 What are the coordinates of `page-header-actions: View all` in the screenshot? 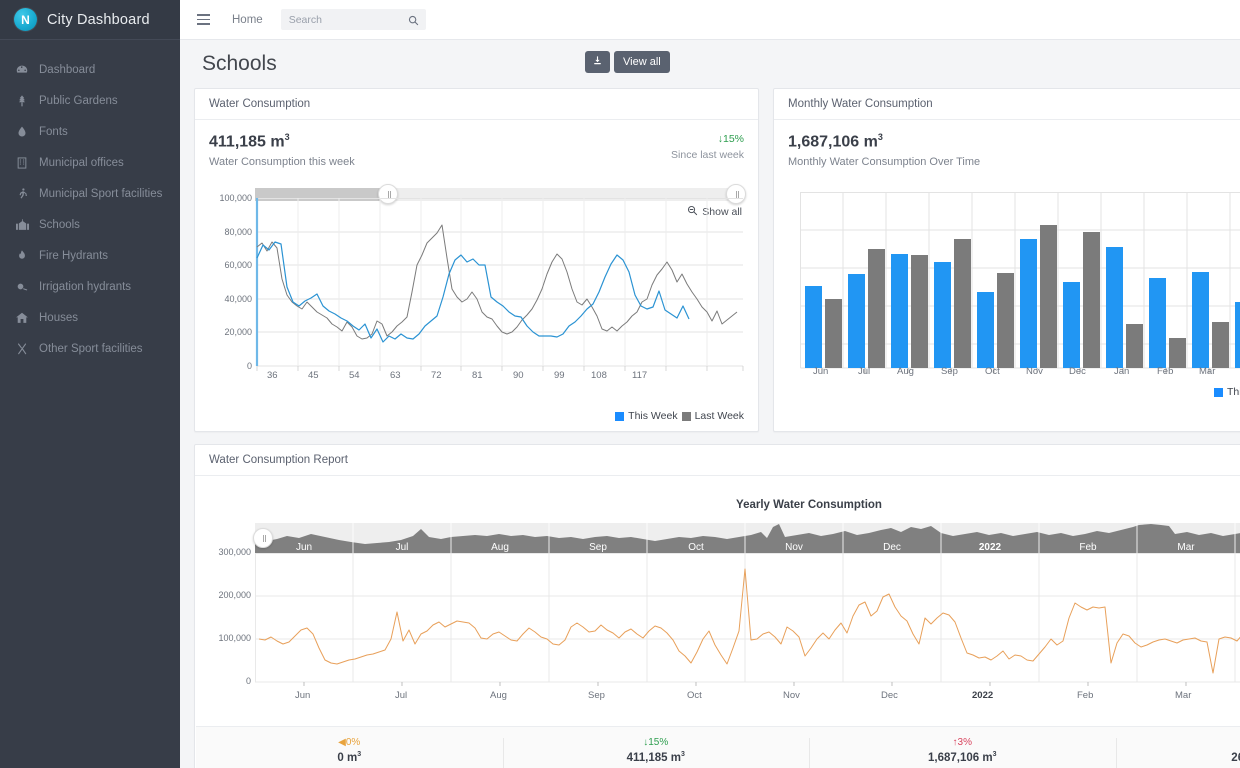 It's located at (627, 62).